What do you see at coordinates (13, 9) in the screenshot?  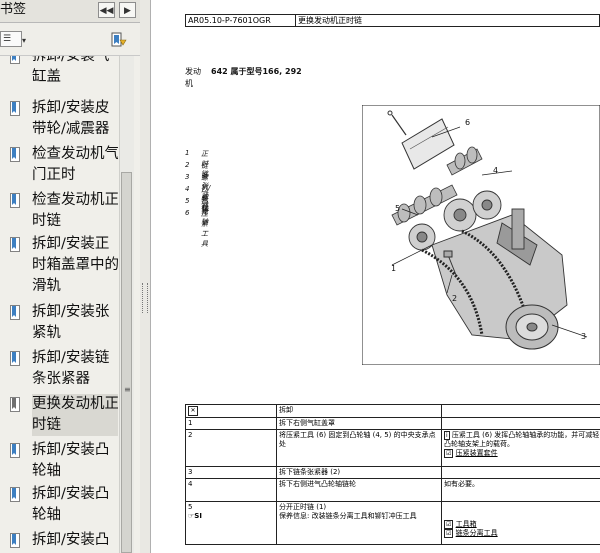 I see `panel-title: 书签` at bounding box center [13, 9].